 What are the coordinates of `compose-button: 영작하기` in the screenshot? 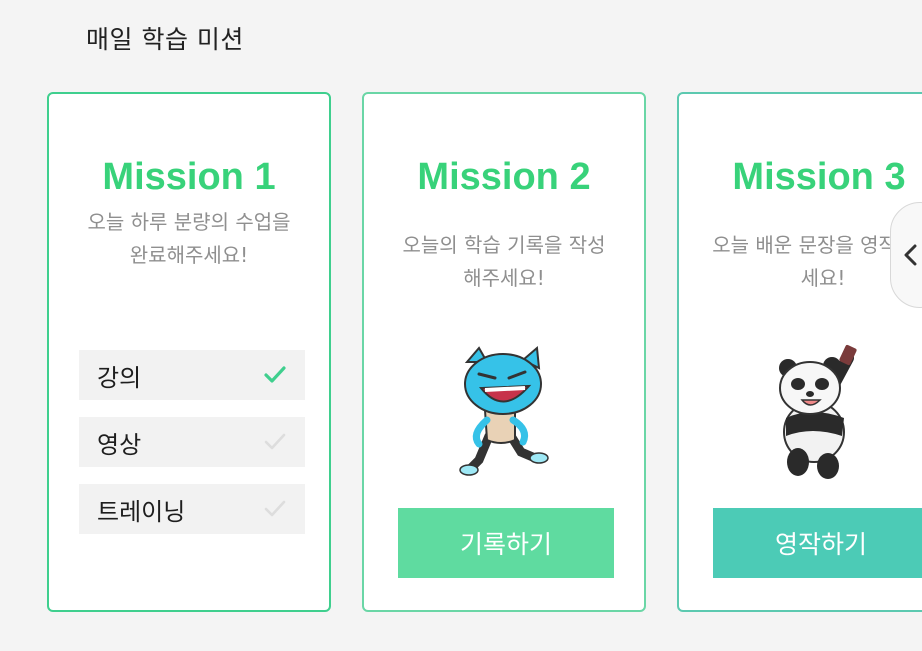 It's located at (817, 543).